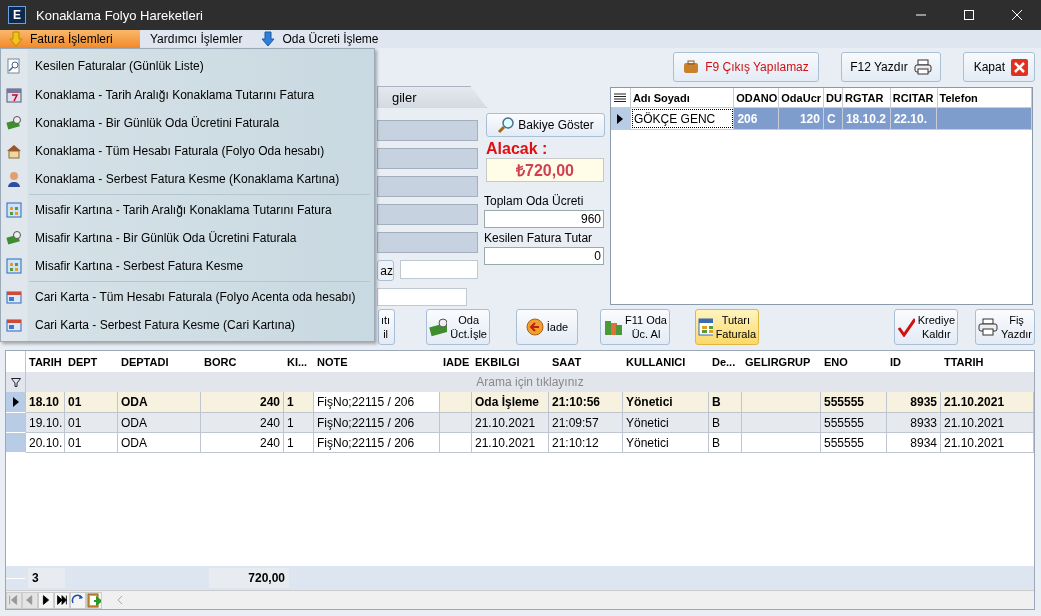 This screenshot has height=616, width=1041. Describe the element at coordinates (1017, 15) in the screenshot. I see `close-icon` at that location.